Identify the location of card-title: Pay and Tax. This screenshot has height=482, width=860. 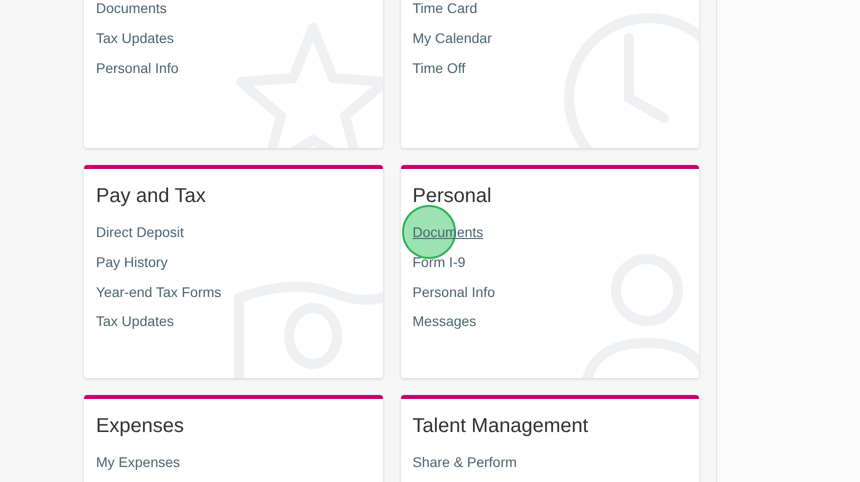
(151, 196).